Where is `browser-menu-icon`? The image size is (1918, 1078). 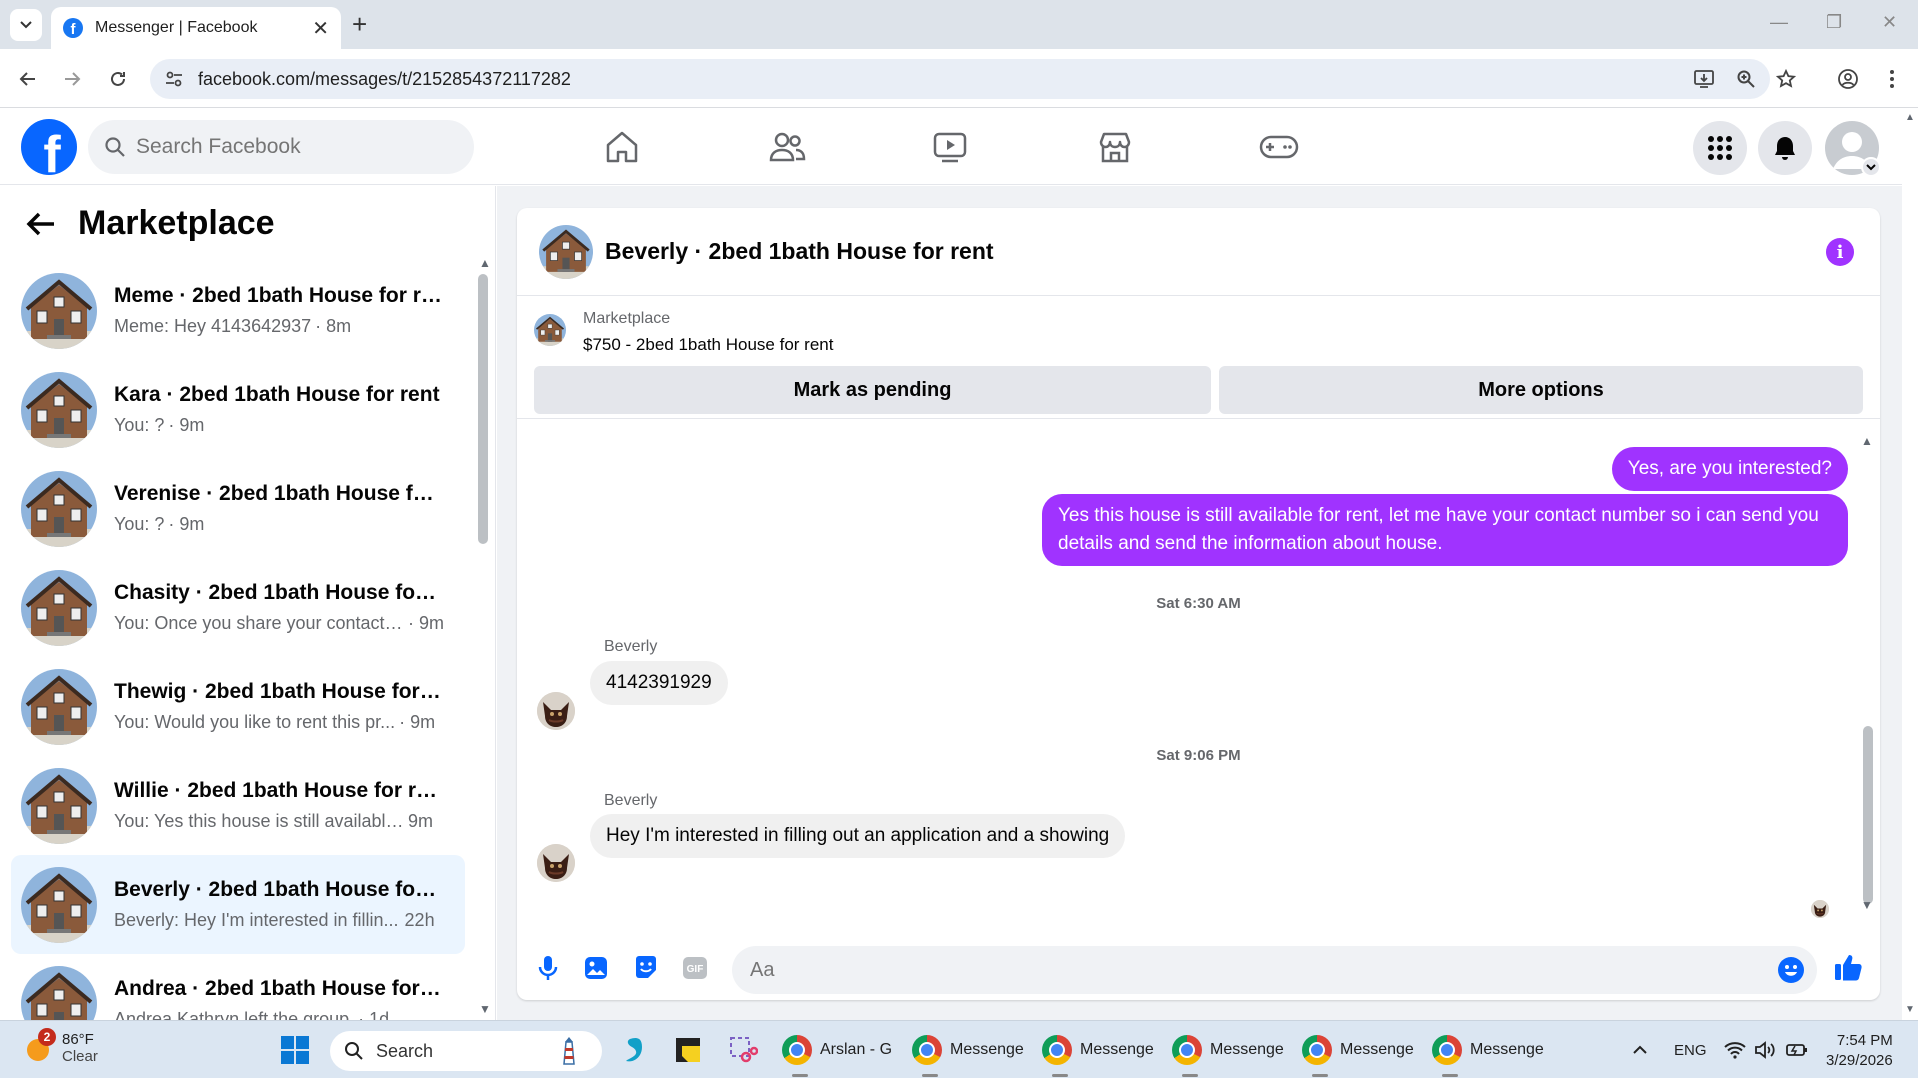
browser-menu-icon is located at coordinates (1892, 79).